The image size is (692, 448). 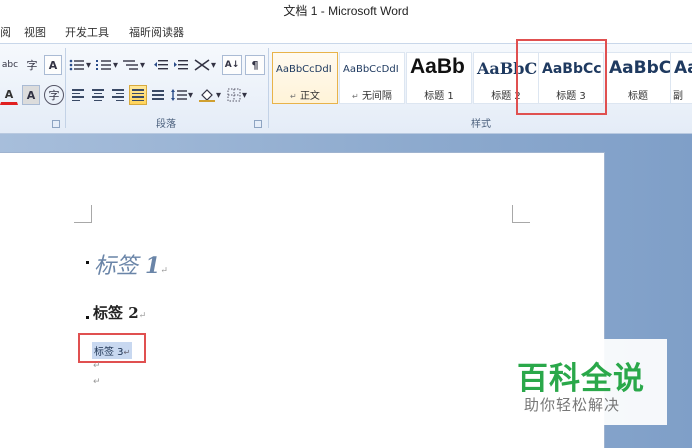 I want to click on style-subtitle: Aa 副, so click(x=681, y=78).